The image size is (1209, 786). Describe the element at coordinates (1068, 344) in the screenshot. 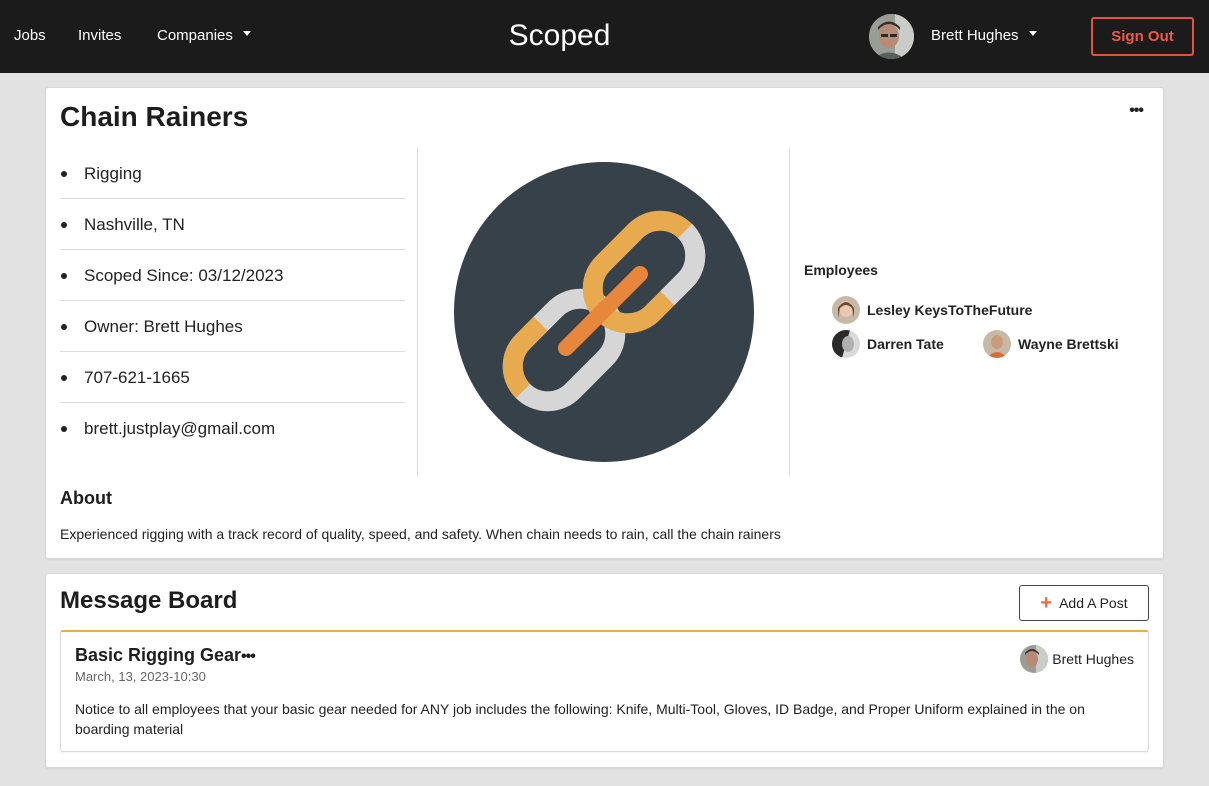

I see `employee-name: Wayne Brettski` at that location.